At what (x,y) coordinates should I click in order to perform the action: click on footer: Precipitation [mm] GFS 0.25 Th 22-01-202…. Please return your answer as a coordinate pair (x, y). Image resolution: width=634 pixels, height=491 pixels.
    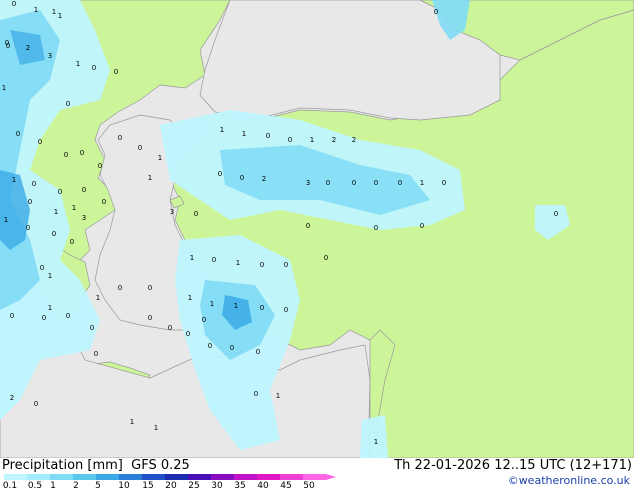
    Looking at the image, I should click on (317, 474).